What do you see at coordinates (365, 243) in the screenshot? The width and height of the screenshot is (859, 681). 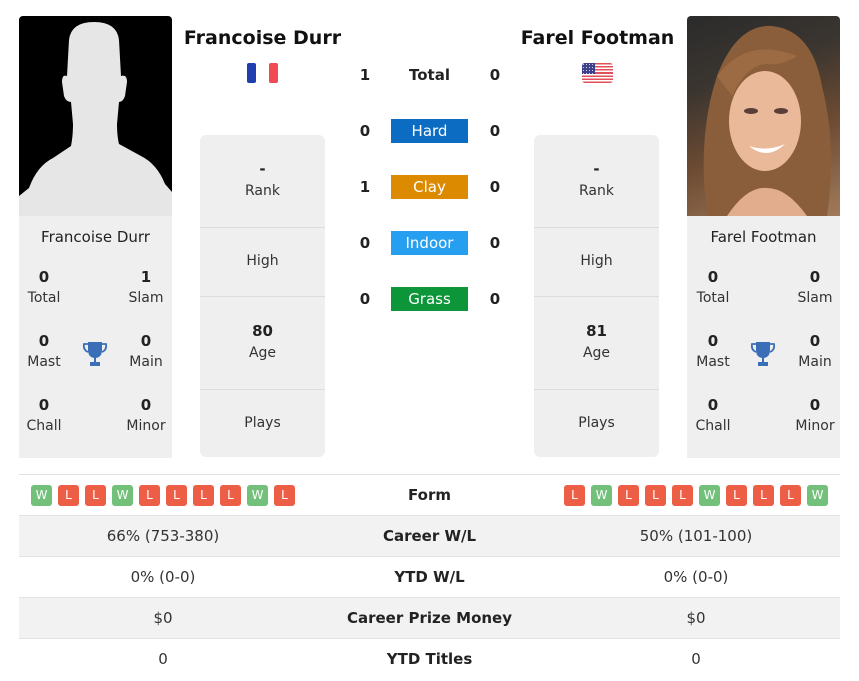 I see `h2h-indoor-p1: 0` at bounding box center [365, 243].